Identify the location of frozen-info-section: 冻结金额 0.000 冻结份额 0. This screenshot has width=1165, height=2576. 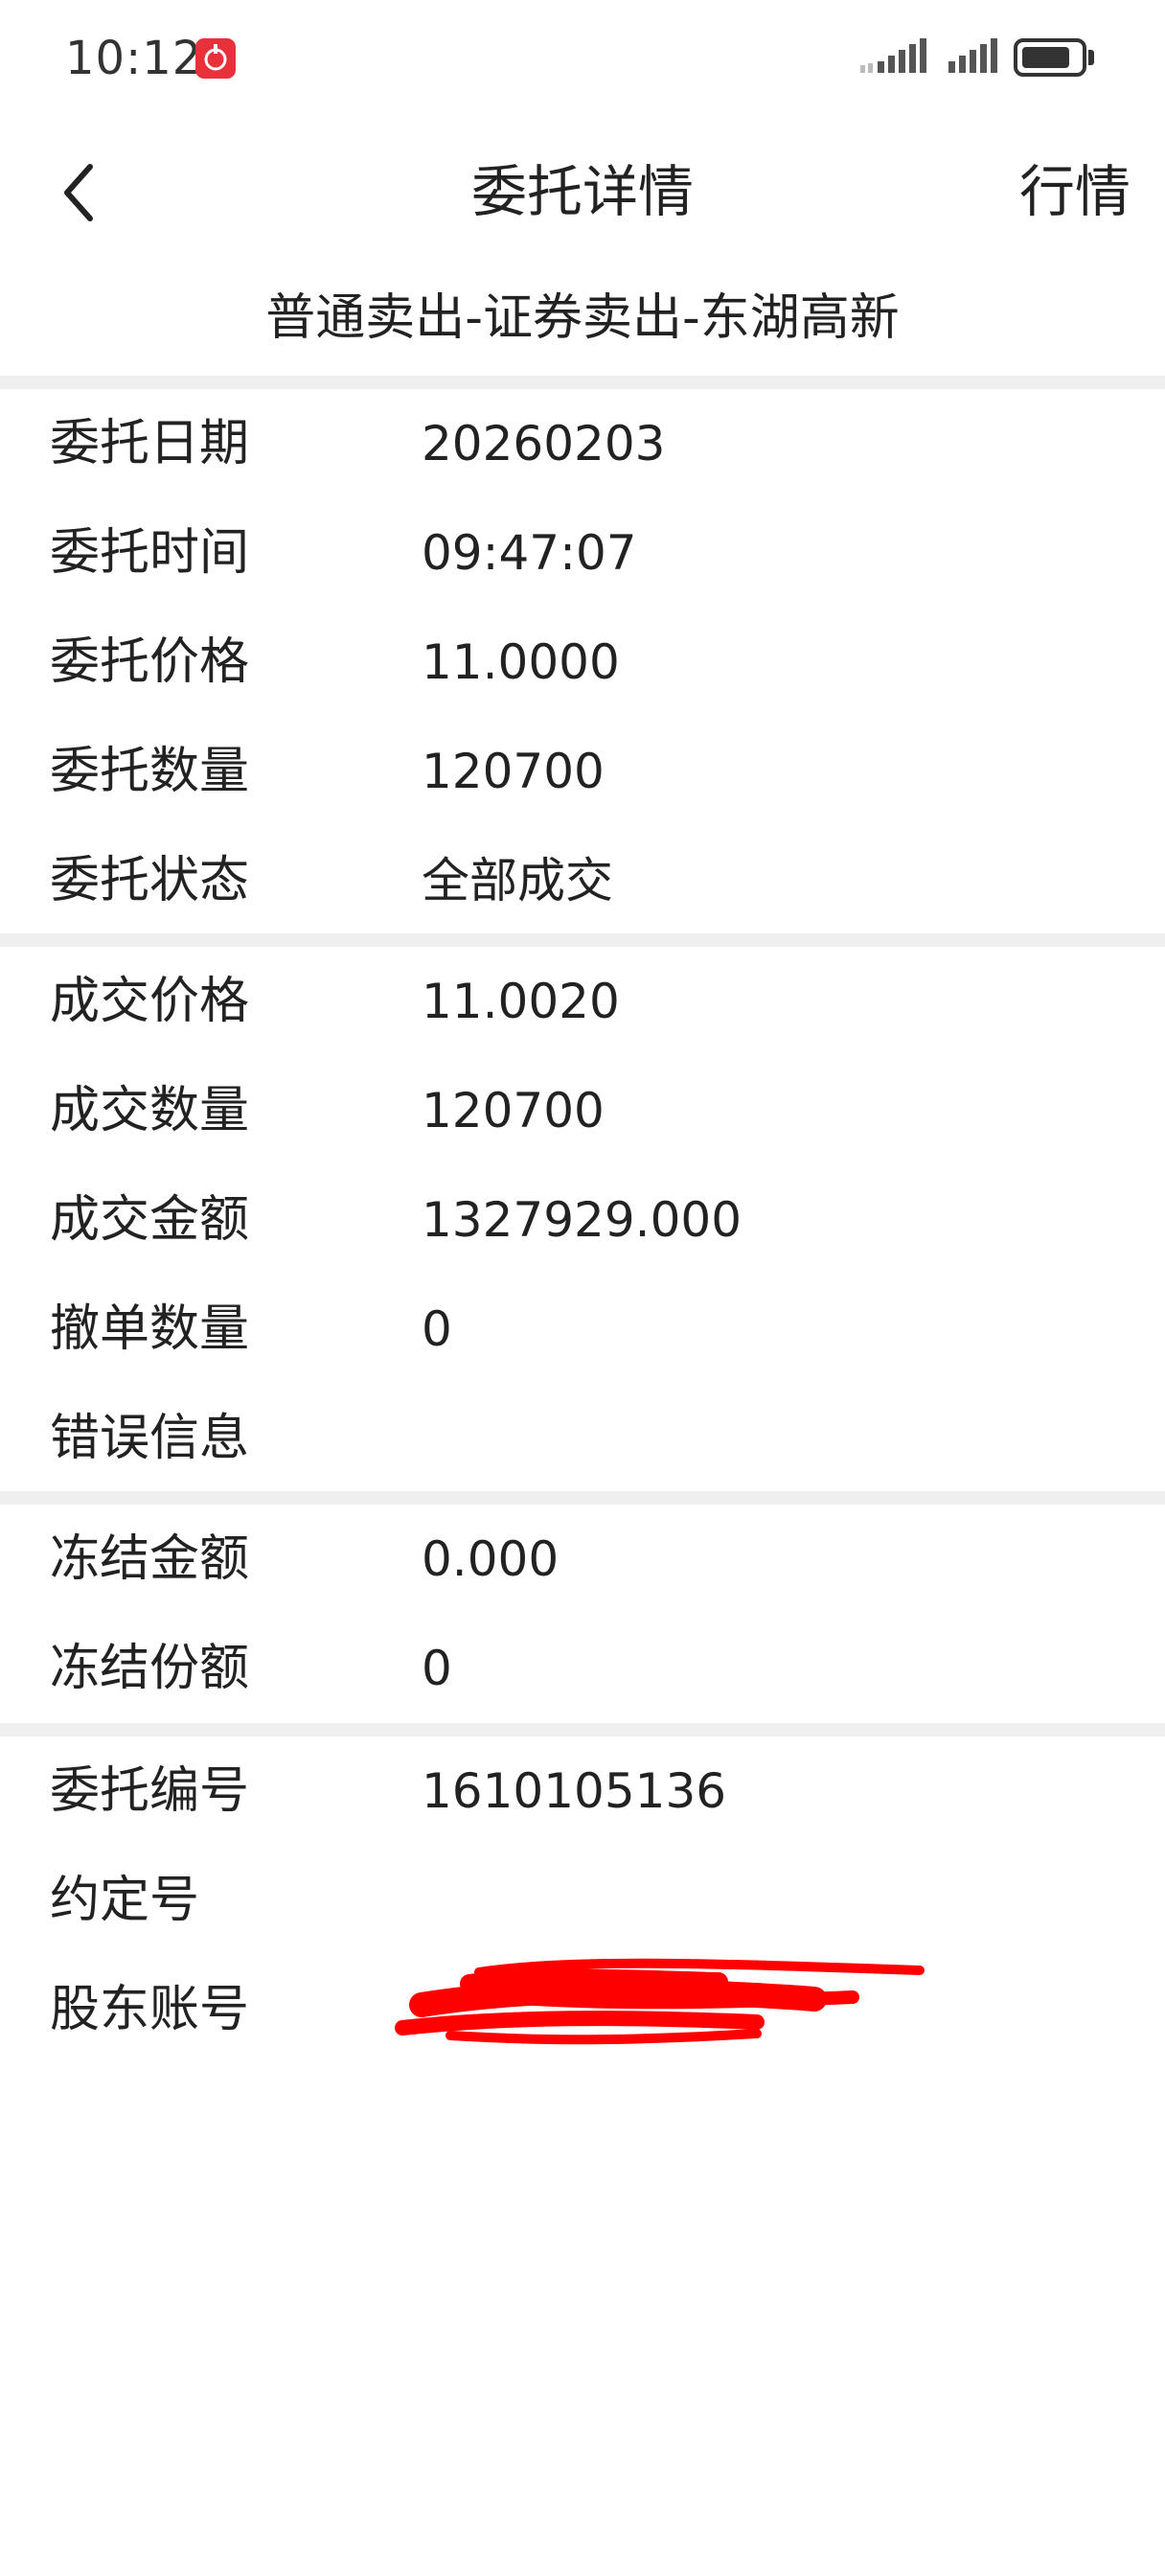
(582, 1614).